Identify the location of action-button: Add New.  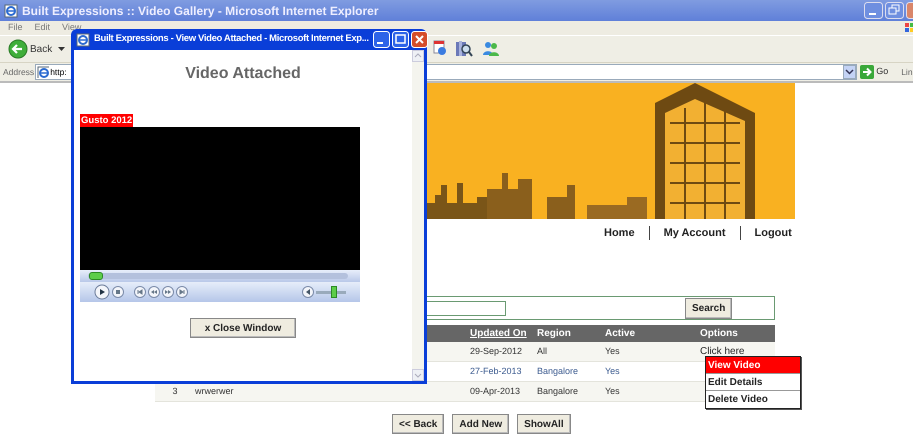
(481, 424).